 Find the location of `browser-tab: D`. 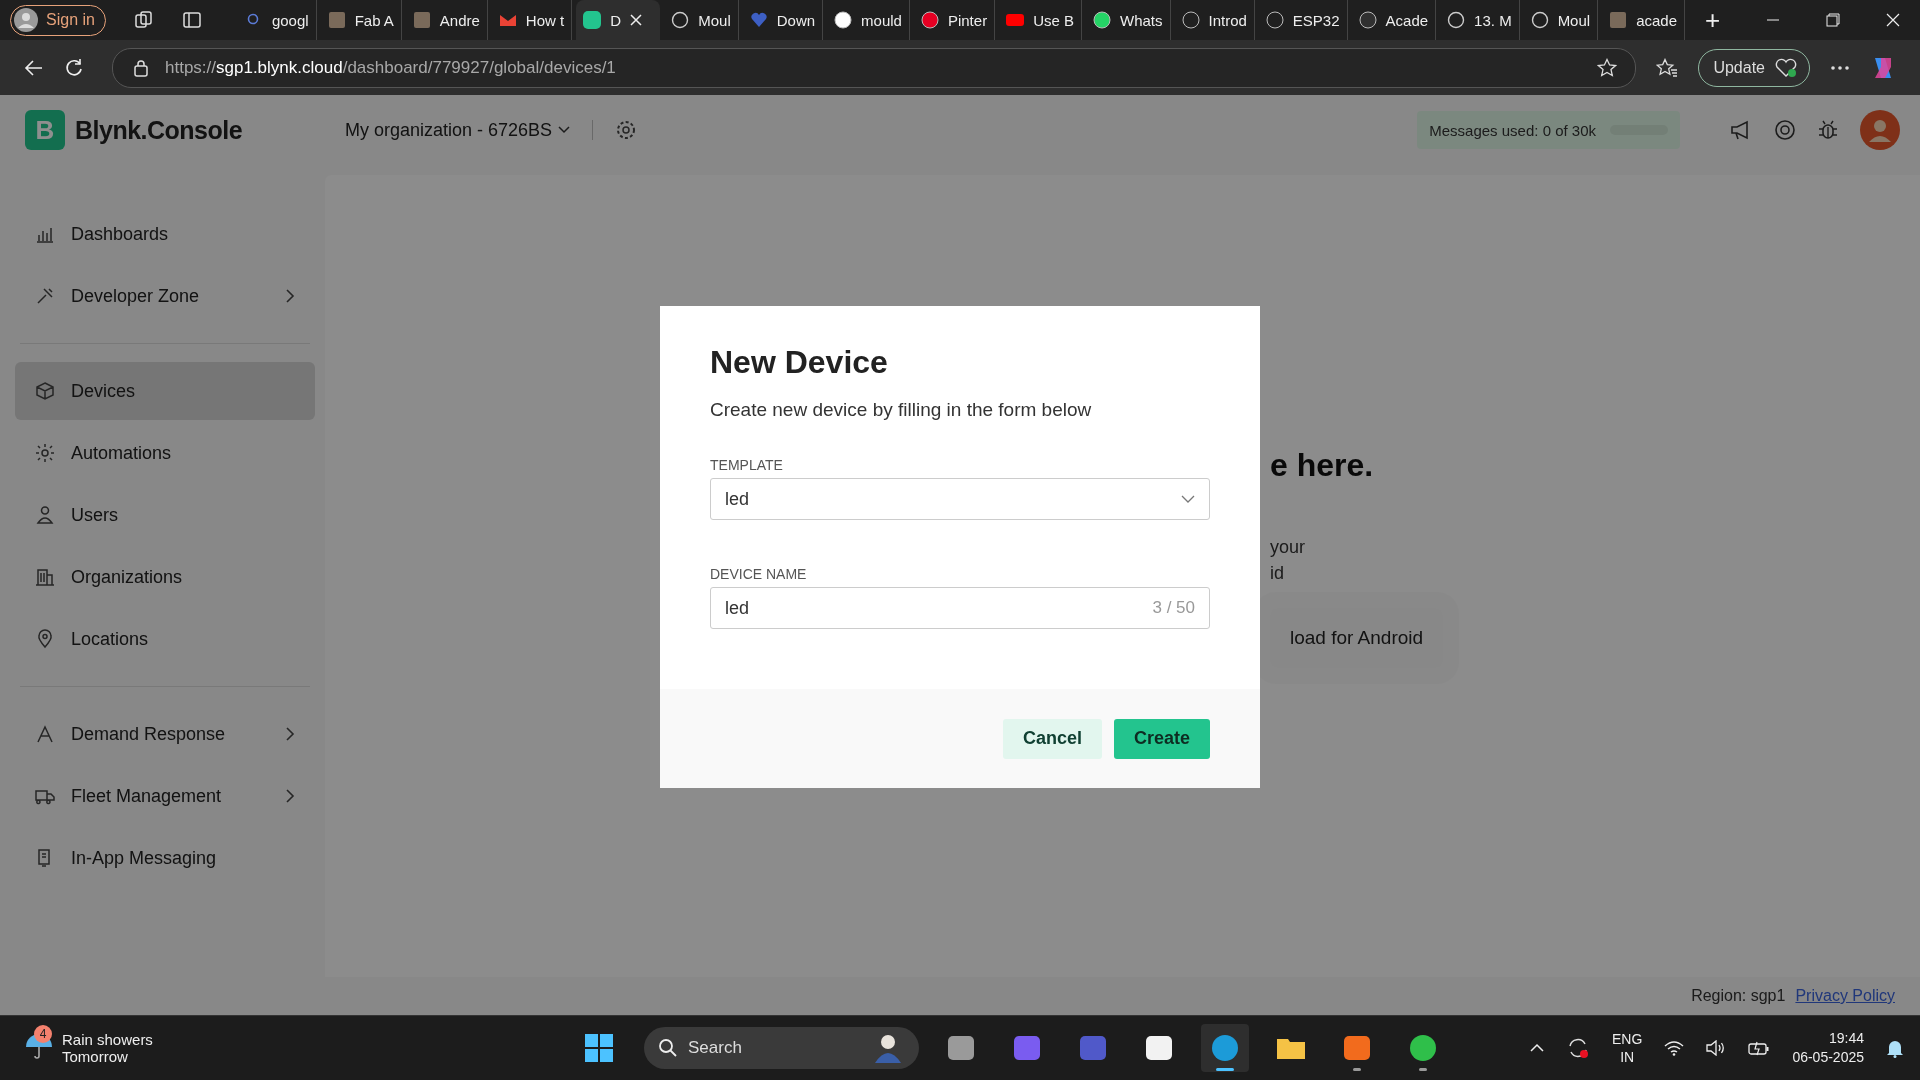

browser-tab: D is located at coordinates (618, 20).